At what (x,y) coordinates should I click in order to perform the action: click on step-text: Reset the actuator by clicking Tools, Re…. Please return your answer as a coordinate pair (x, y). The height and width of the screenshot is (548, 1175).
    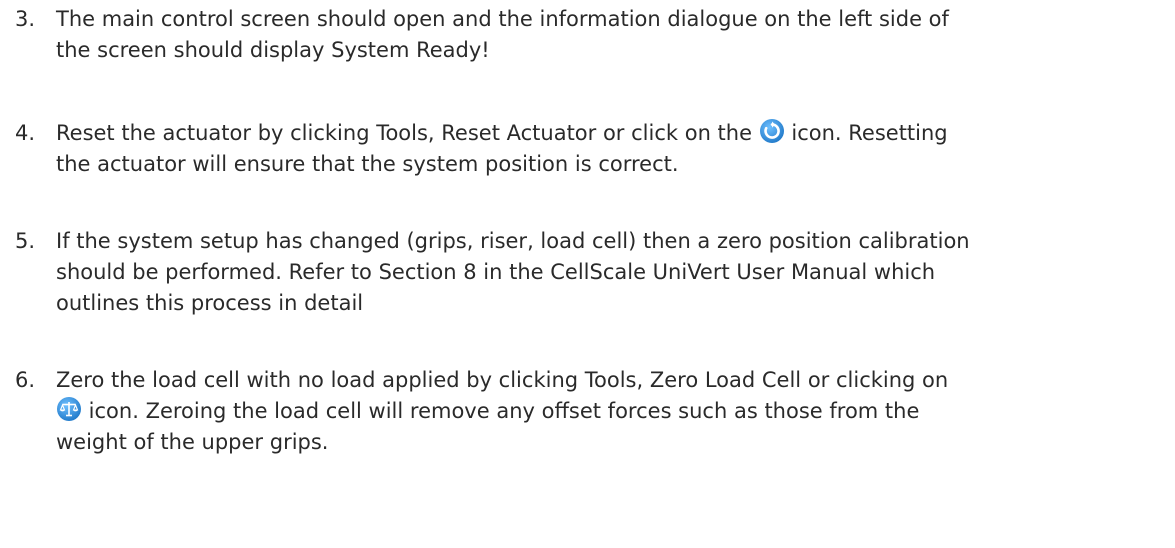
    Looking at the image, I should click on (613, 149).